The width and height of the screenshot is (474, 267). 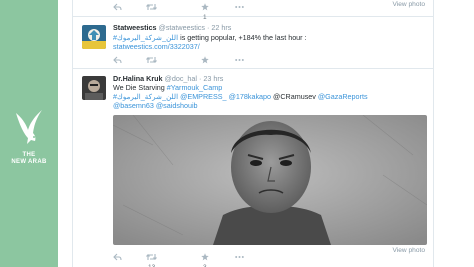 I want to click on bird-icon, so click(x=29, y=127).